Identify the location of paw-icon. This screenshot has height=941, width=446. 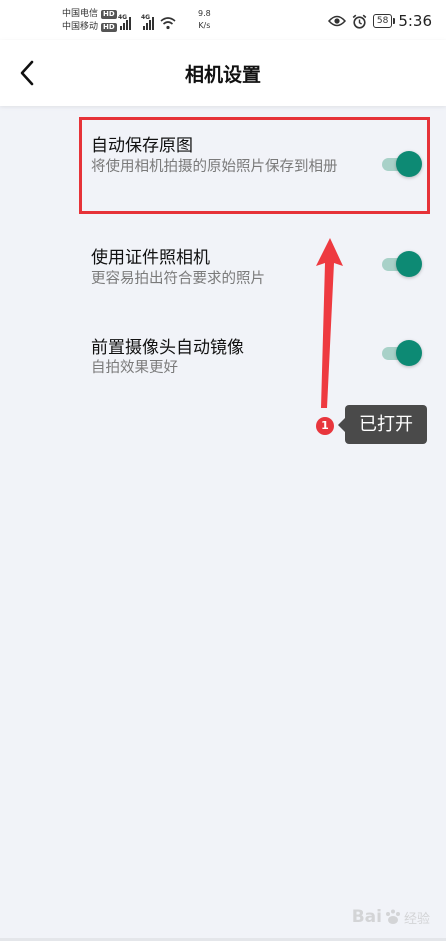
(392, 916).